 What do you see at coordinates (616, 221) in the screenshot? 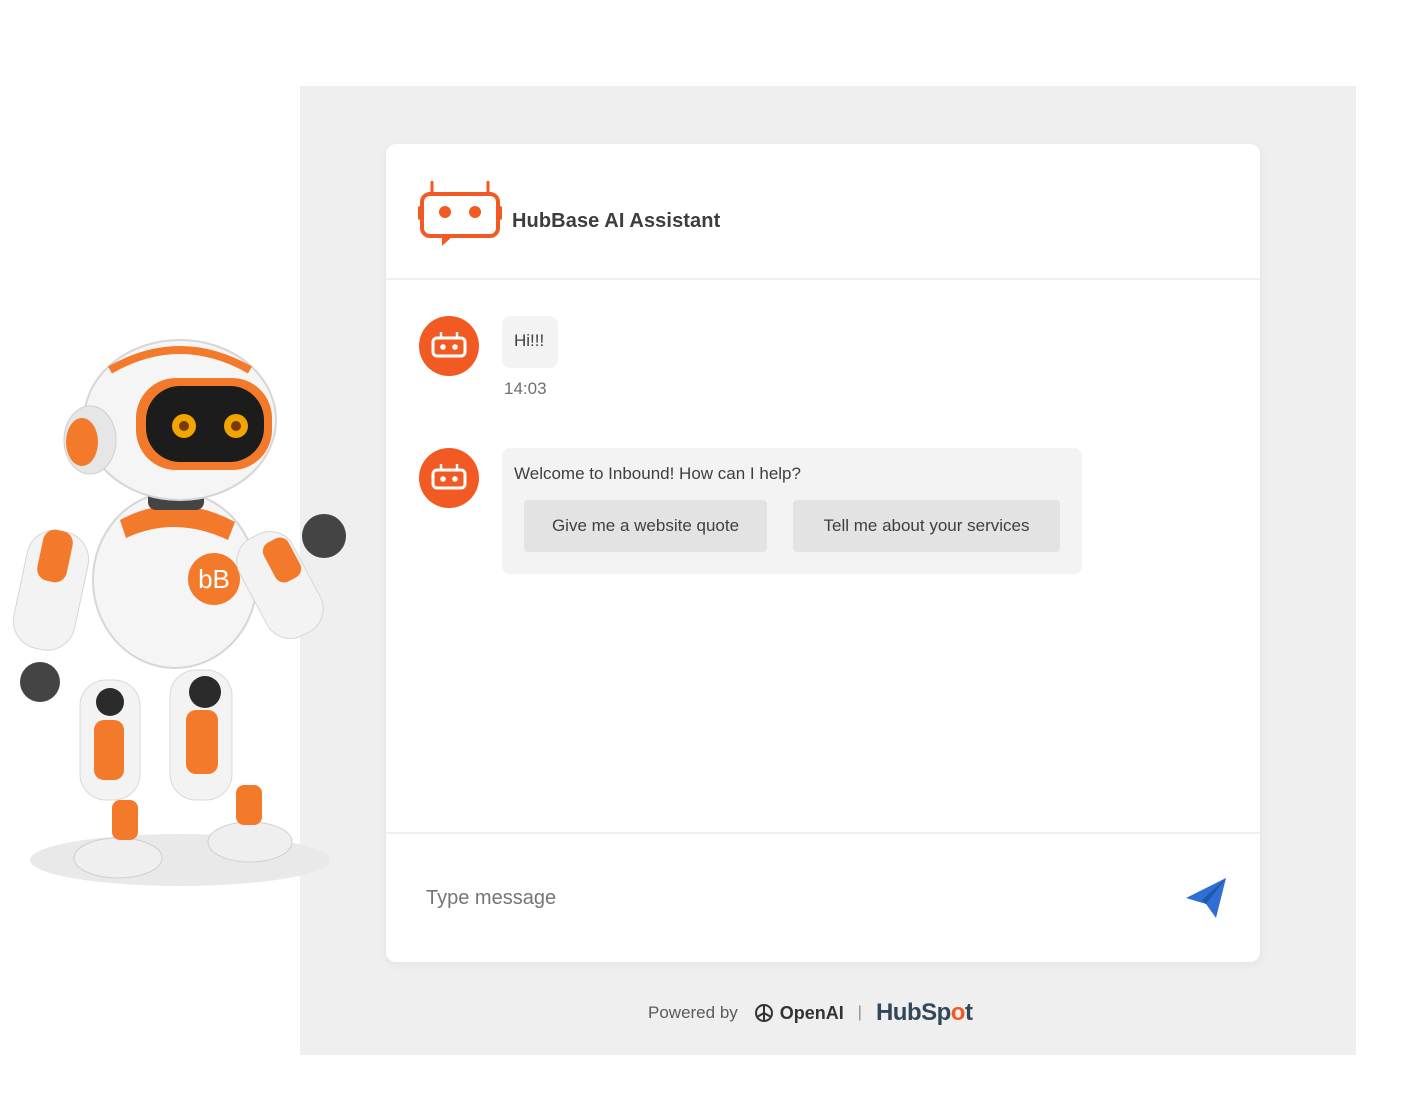
I see `chat-title: HubBase AI Assistant` at bounding box center [616, 221].